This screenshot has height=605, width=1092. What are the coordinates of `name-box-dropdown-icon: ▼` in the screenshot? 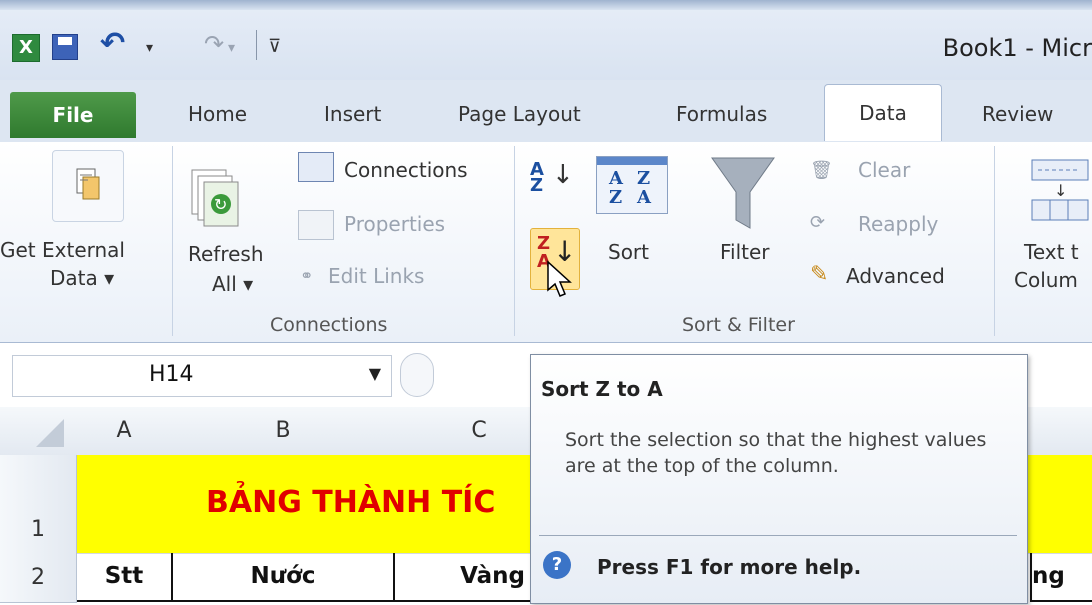 It's located at (375, 373).